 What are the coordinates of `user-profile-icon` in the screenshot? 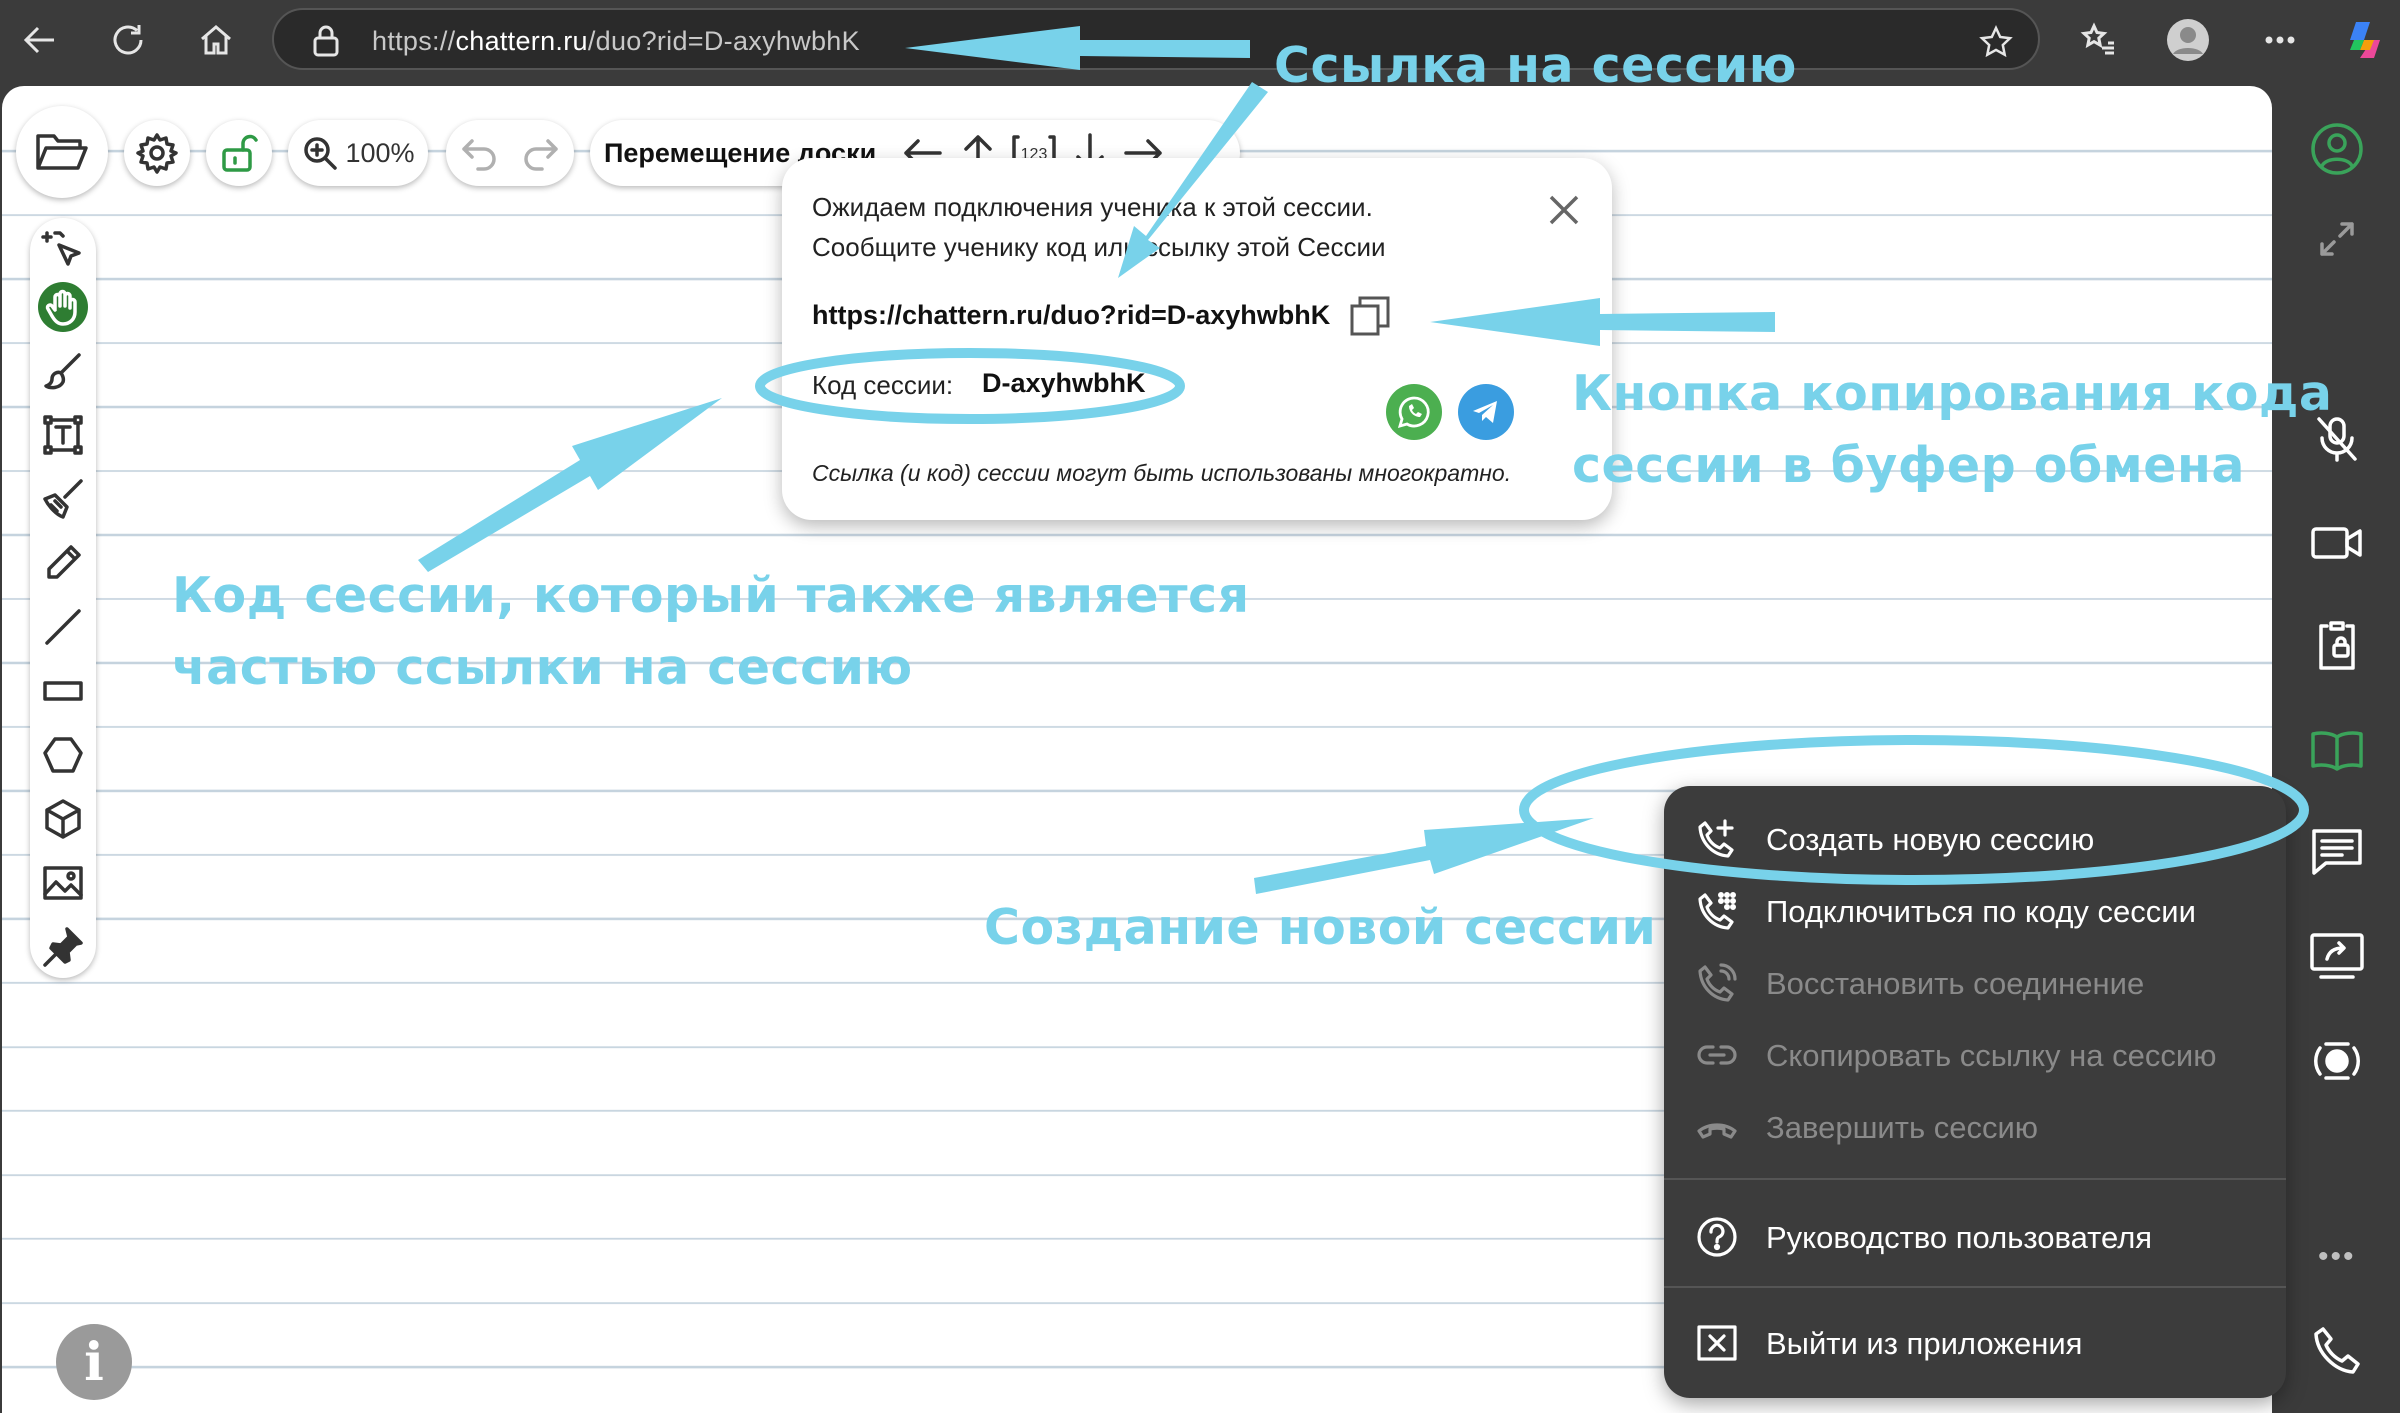 It's located at (2337, 149).